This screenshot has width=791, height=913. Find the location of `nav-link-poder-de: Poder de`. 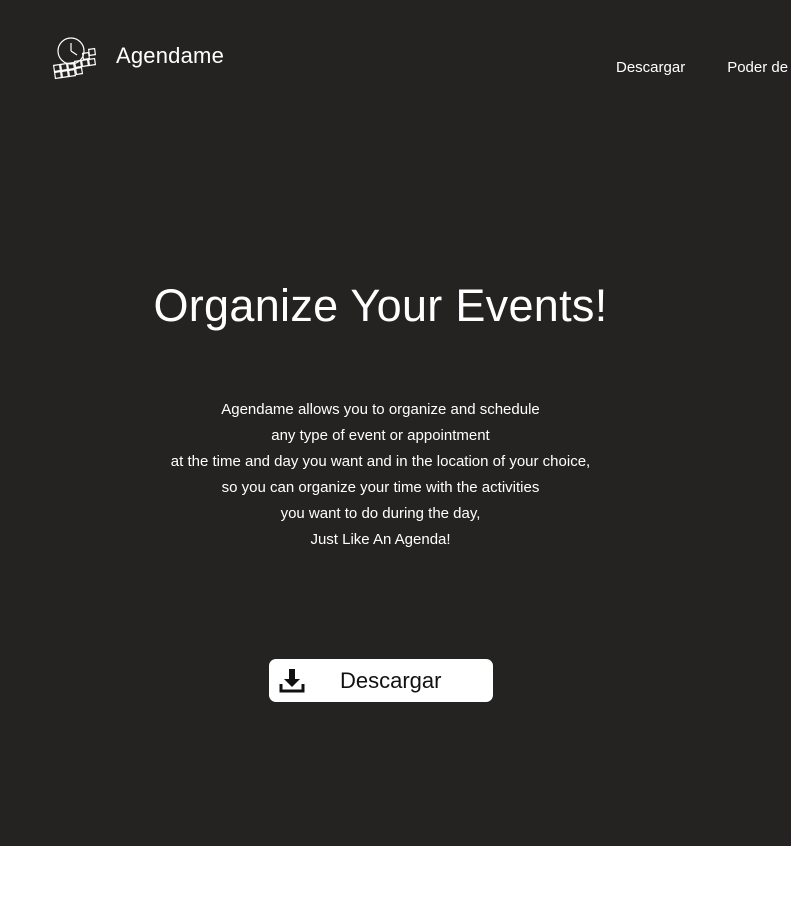

nav-link-poder-de: Poder de is located at coordinates (757, 67).